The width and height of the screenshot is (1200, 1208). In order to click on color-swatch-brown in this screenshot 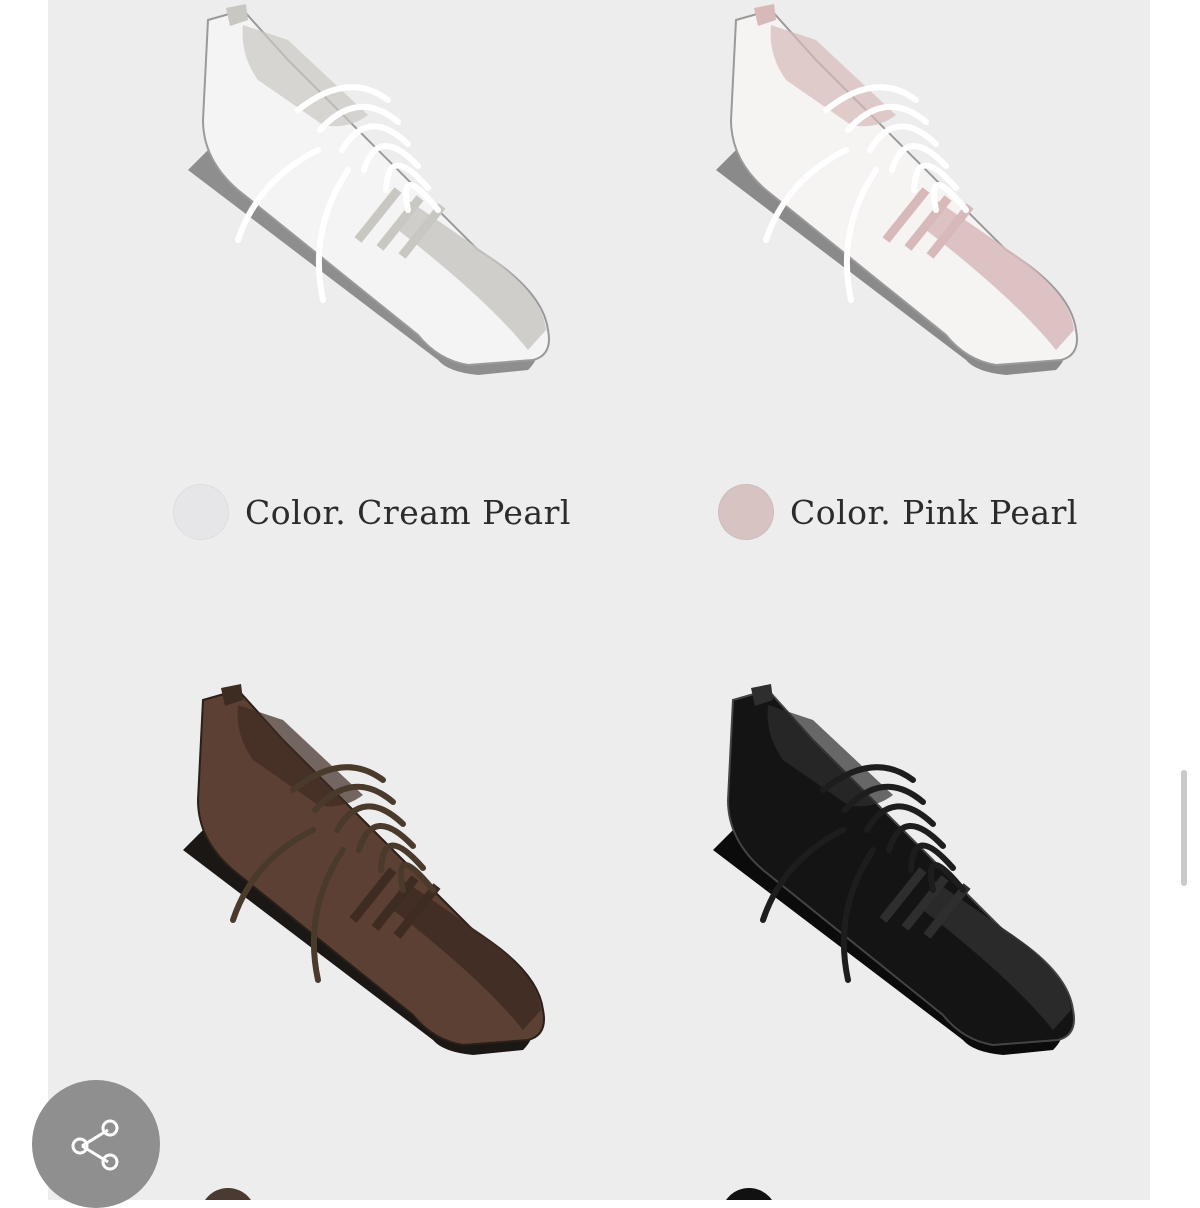, I will do `click(228, 1194)`.